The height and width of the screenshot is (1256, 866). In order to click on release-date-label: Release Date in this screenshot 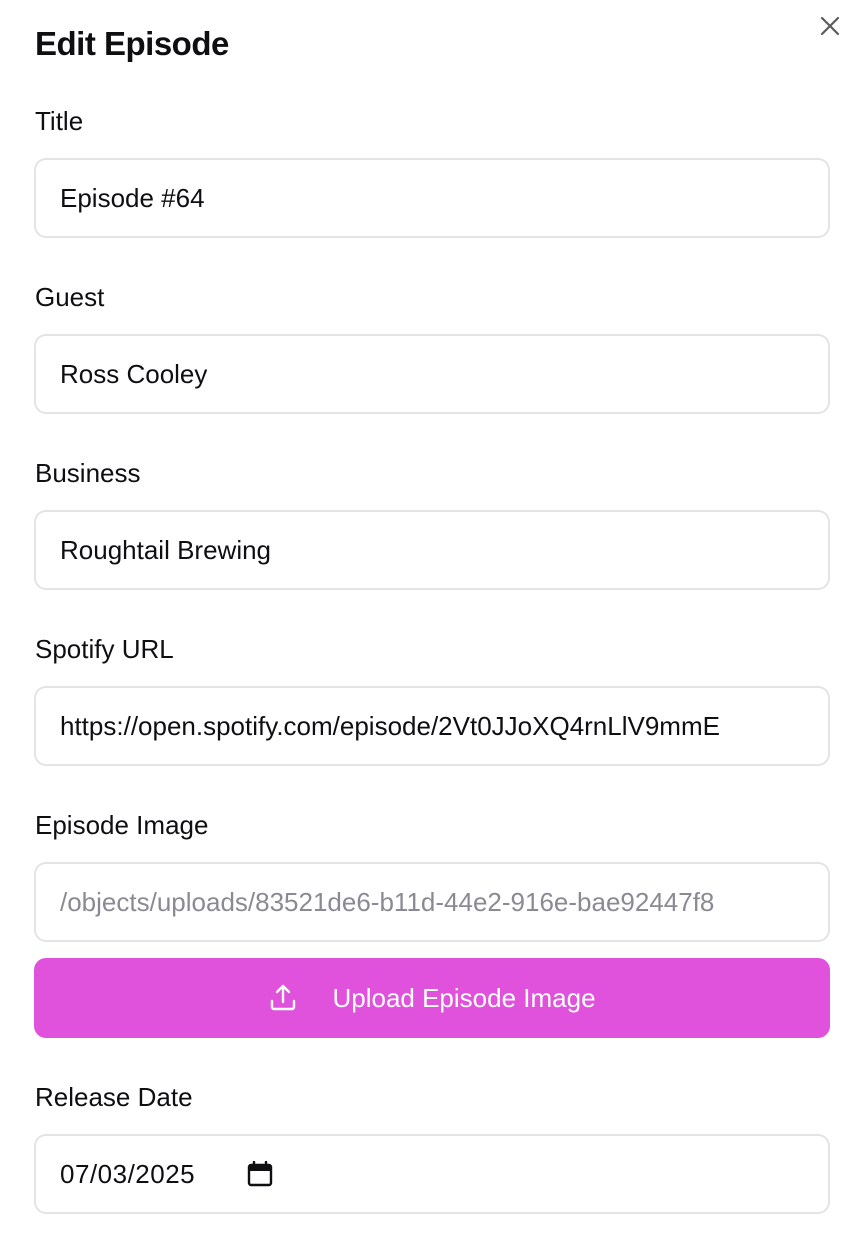, I will do `click(114, 1097)`.